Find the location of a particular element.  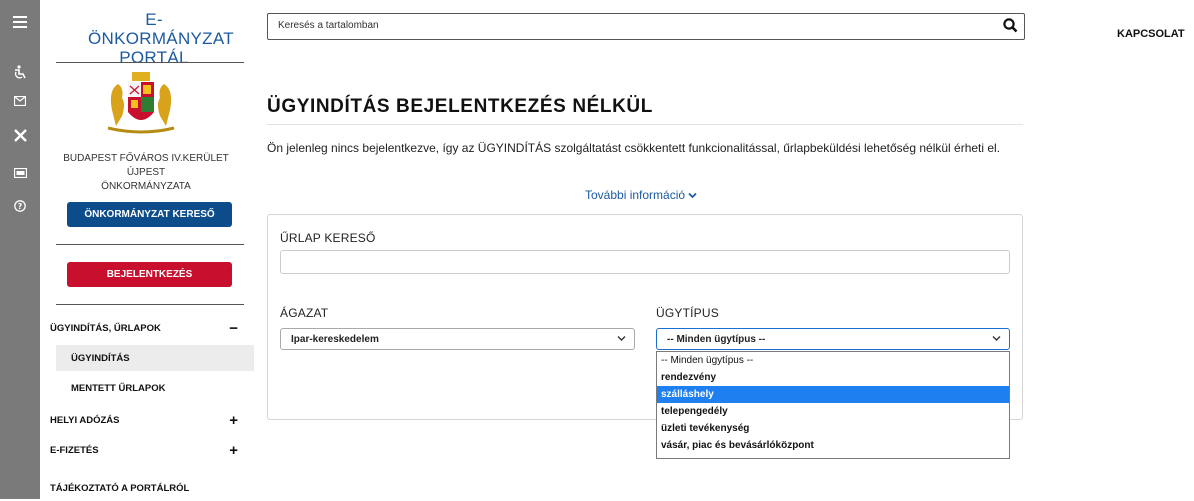

sidebar-item-mentett-urlapok: MENTETT ŰRLAPOK is located at coordinates (158, 388).